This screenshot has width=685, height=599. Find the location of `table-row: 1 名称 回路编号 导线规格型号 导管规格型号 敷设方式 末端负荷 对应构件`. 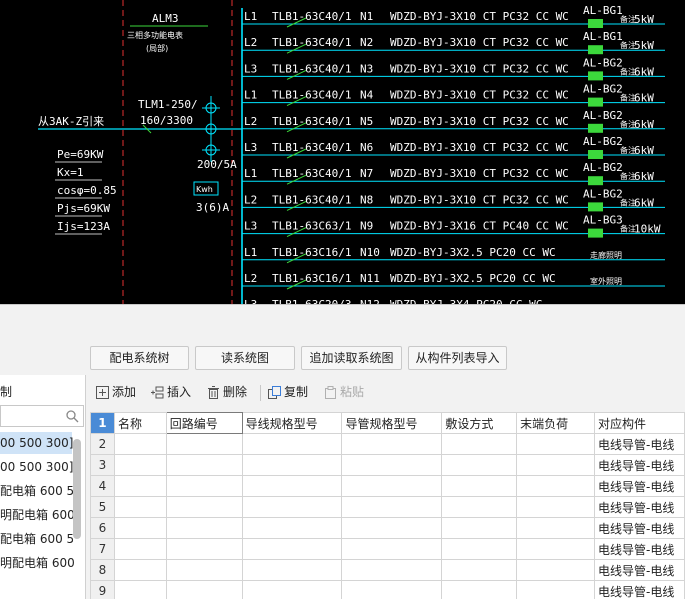

table-row: 1 名称 回路编号 导线规格型号 导管规格型号 敷设方式 末端负荷 对应构件 is located at coordinates (387, 423).